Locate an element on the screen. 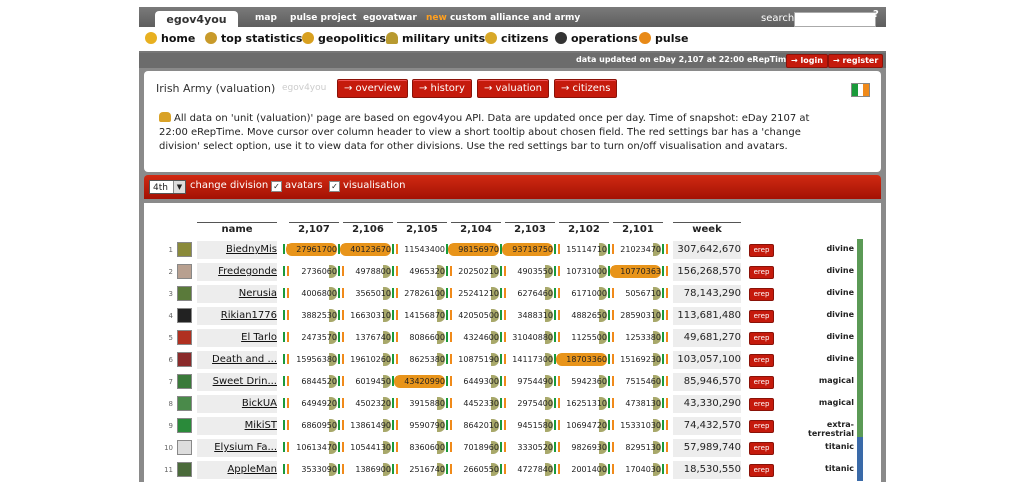  column-header-day: 2,105 is located at coordinates (422, 228).